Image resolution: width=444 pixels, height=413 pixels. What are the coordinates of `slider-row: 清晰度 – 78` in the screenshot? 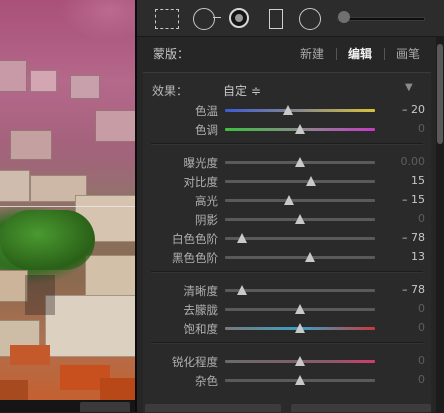 It's located at (287, 290).